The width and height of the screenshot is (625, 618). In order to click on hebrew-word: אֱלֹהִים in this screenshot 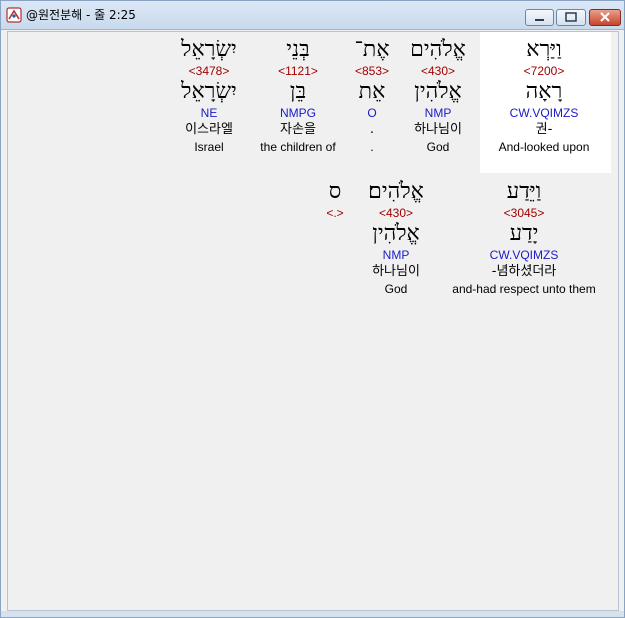, I will do `click(438, 49)`.